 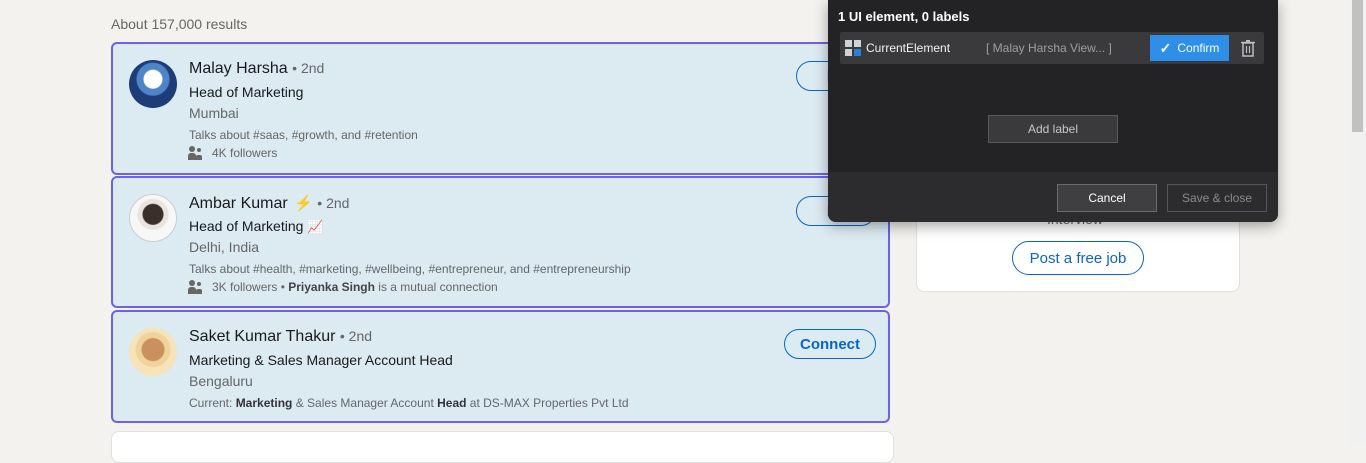 I want to click on current-prefix: Current:, so click(x=212, y=403).